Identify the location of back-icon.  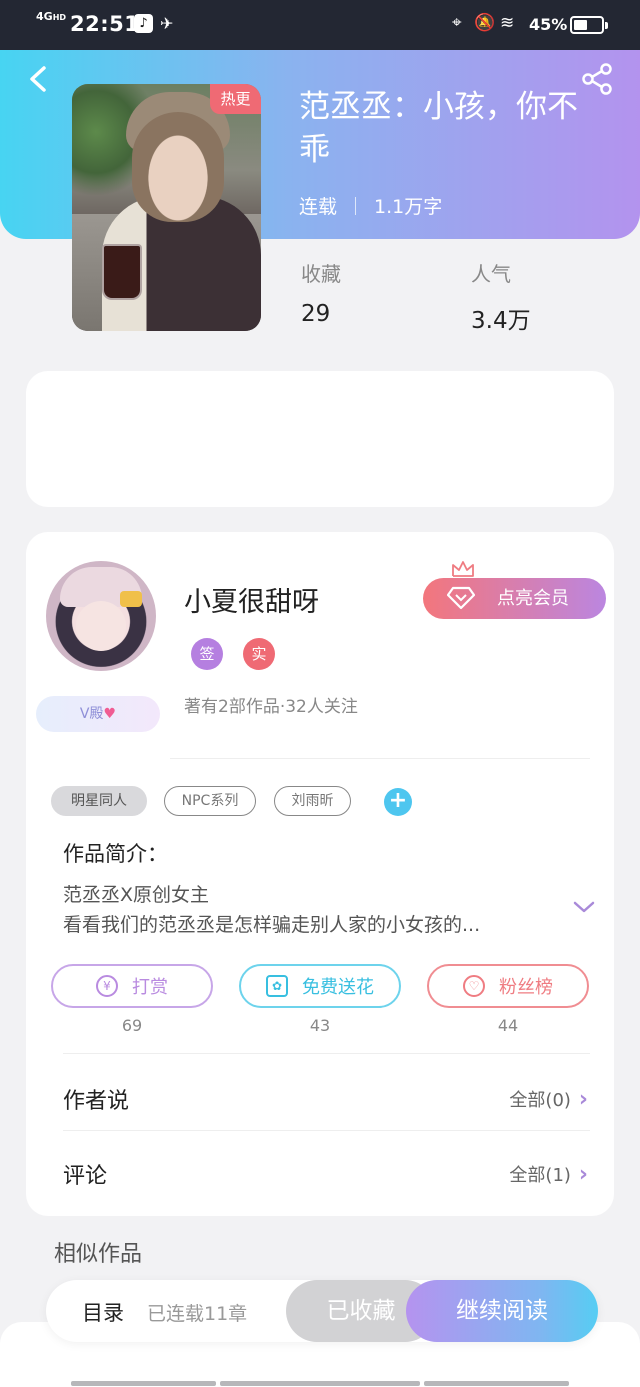
(39, 79).